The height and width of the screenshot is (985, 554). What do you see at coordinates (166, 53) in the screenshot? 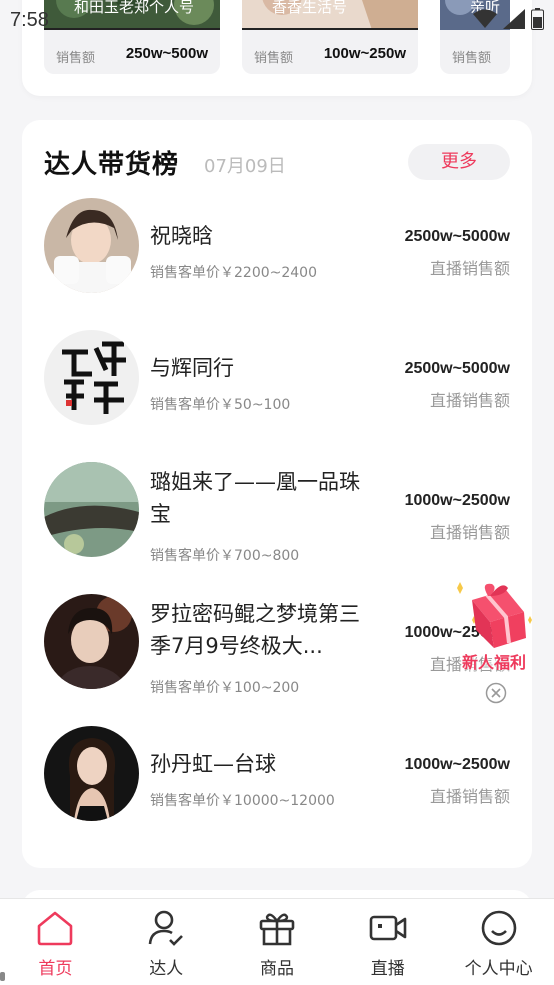
I see `mini-card-stat-value: 250w~500w` at bounding box center [166, 53].